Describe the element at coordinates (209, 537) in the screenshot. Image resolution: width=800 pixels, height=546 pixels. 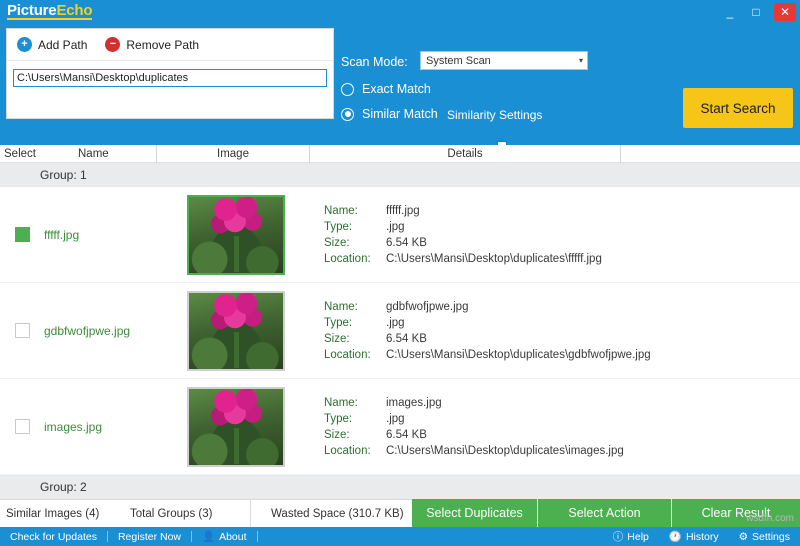
I see `person-icon: 👤` at that location.